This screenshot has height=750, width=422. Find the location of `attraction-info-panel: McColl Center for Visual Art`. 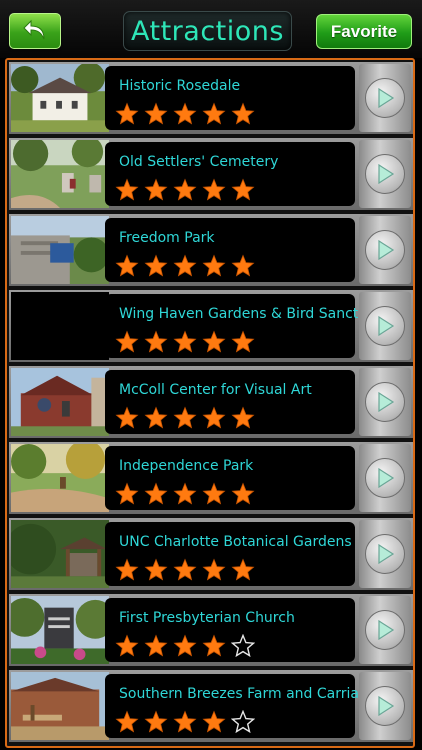

attraction-info-panel: McColl Center for Visual Art is located at coordinates (230, 402).